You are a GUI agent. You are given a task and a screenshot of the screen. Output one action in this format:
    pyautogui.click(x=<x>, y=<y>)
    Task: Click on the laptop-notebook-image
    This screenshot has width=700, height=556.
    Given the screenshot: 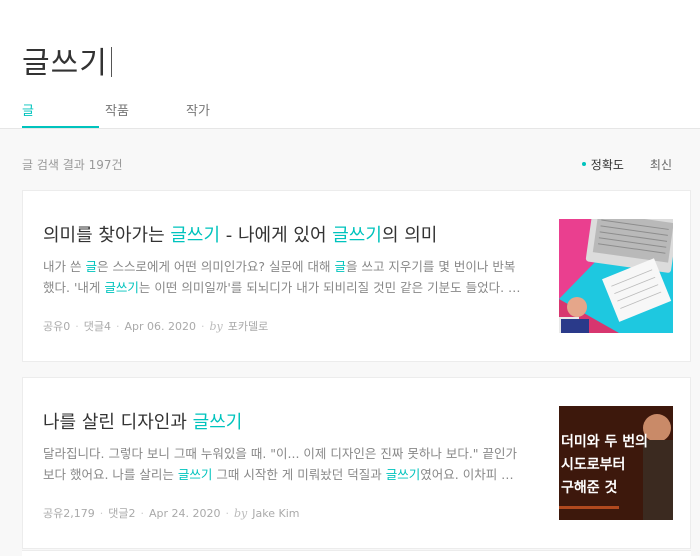 What is the action you would take?
    pyautogui.click(x=616, y=276)
    